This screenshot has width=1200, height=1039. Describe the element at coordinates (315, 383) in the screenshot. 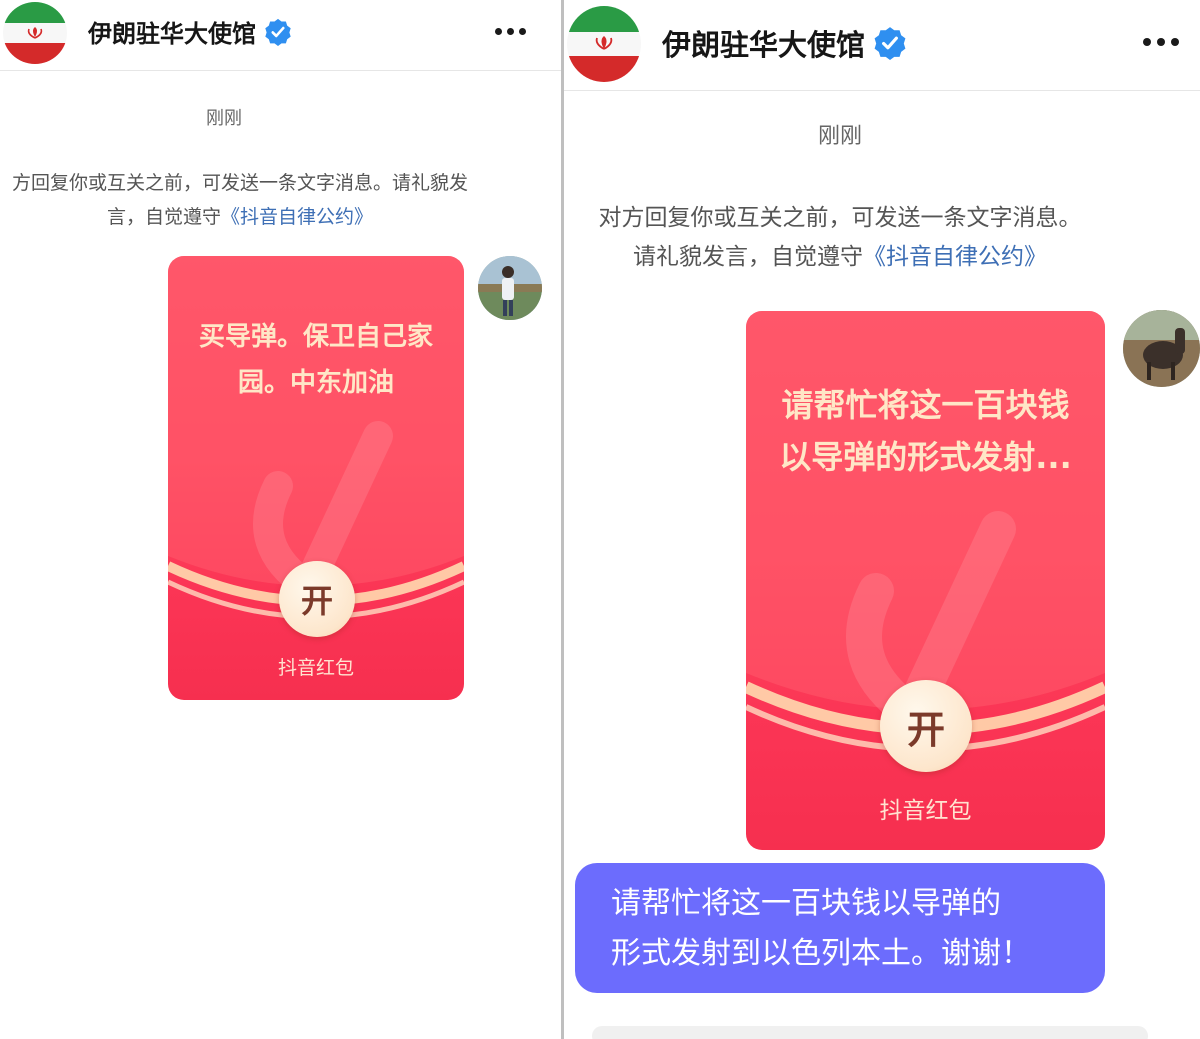

I see `red-packet-line-2: 园。中东加油` at that location.